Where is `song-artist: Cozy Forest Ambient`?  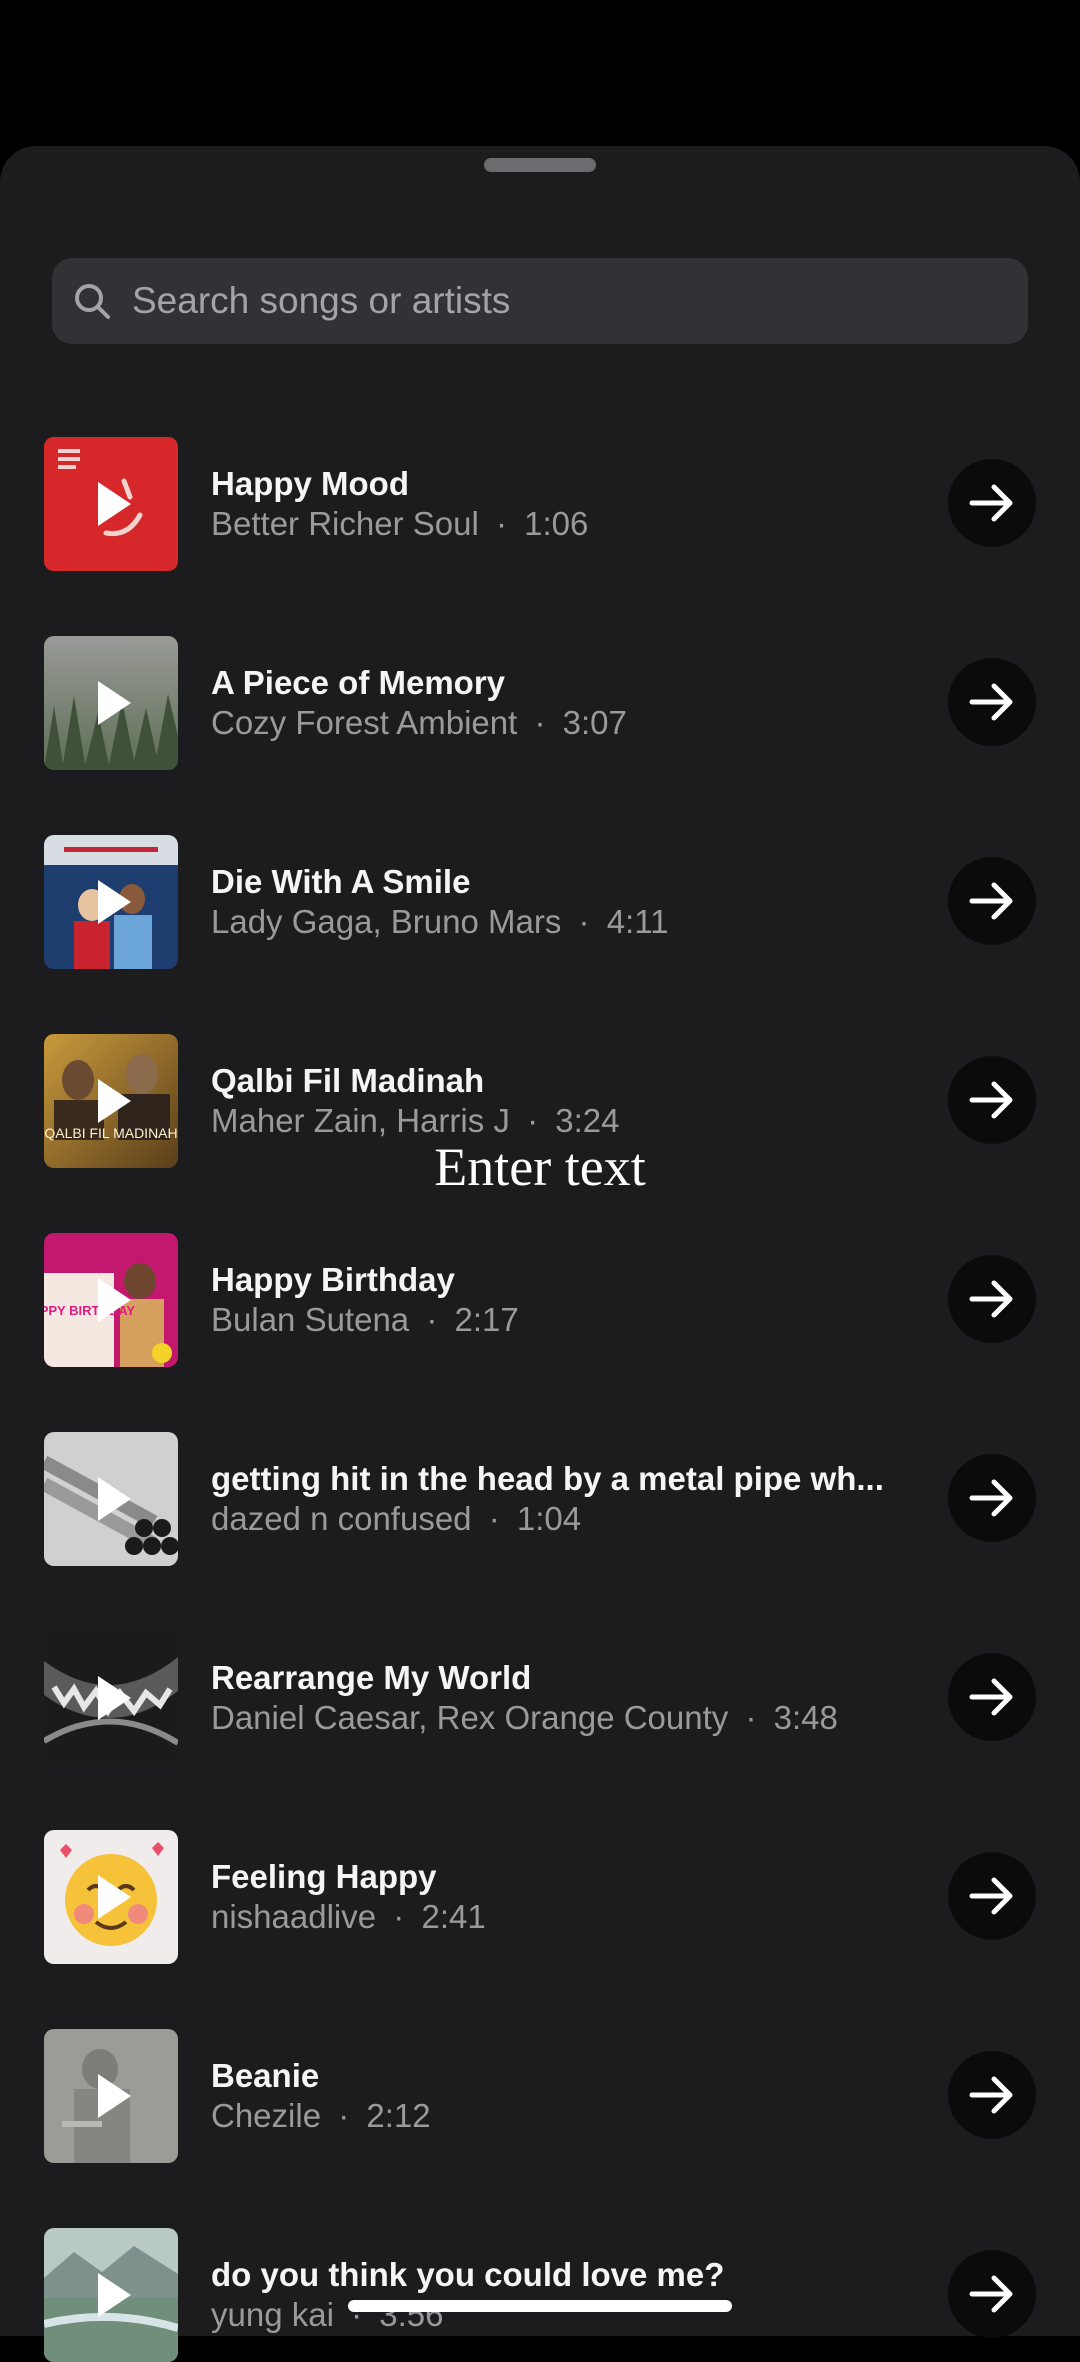
song-artist: Cozy Forest Ambient is located at coordinates (364, 722).